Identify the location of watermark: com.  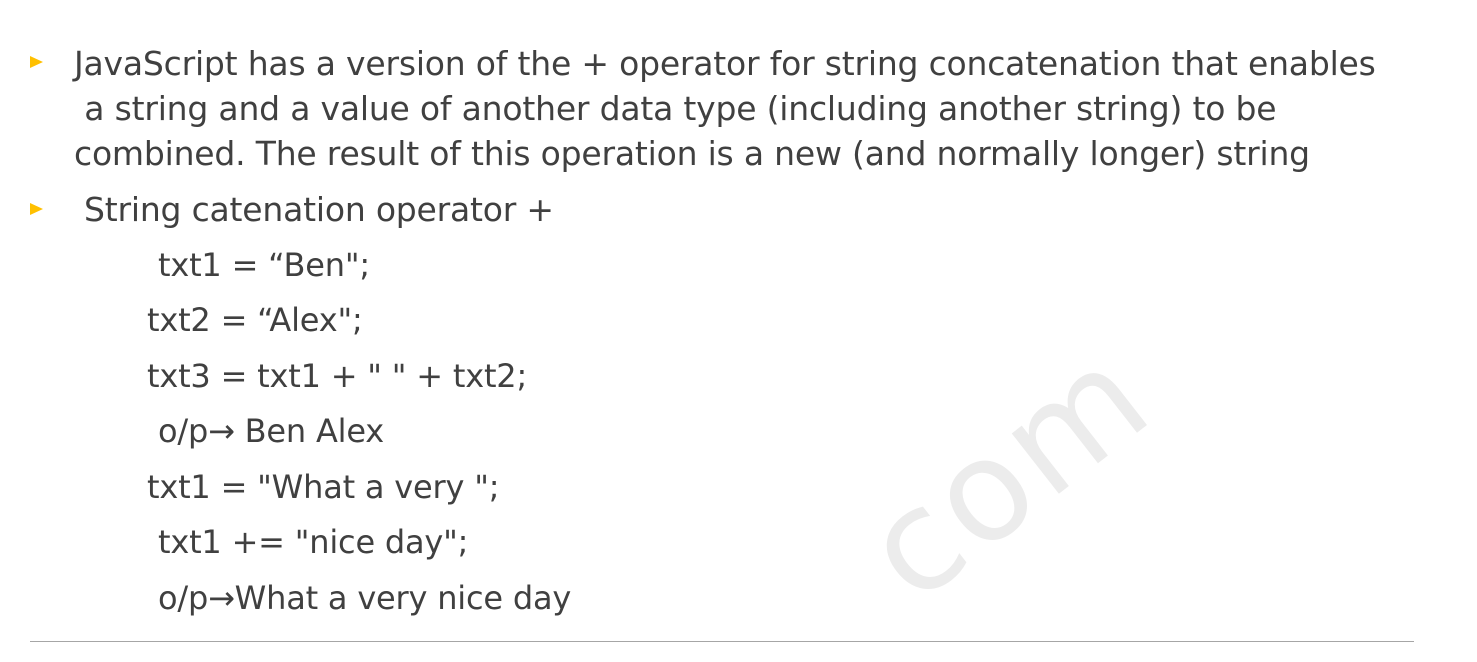
(1008, 473).